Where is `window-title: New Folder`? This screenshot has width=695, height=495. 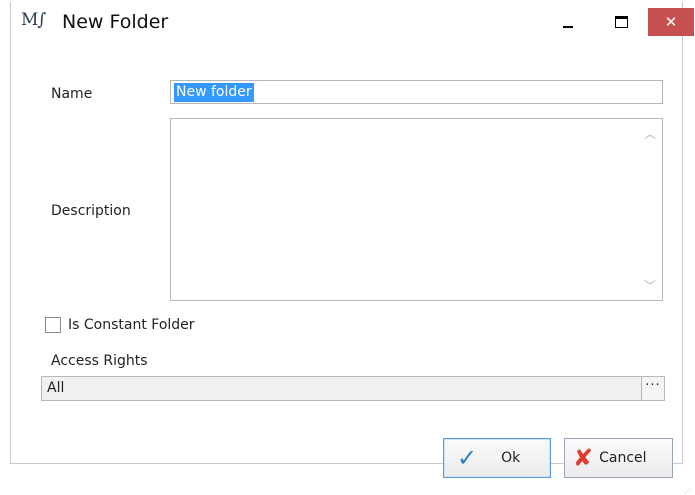 window-title: New Folder is located at coordinates (115, 22).